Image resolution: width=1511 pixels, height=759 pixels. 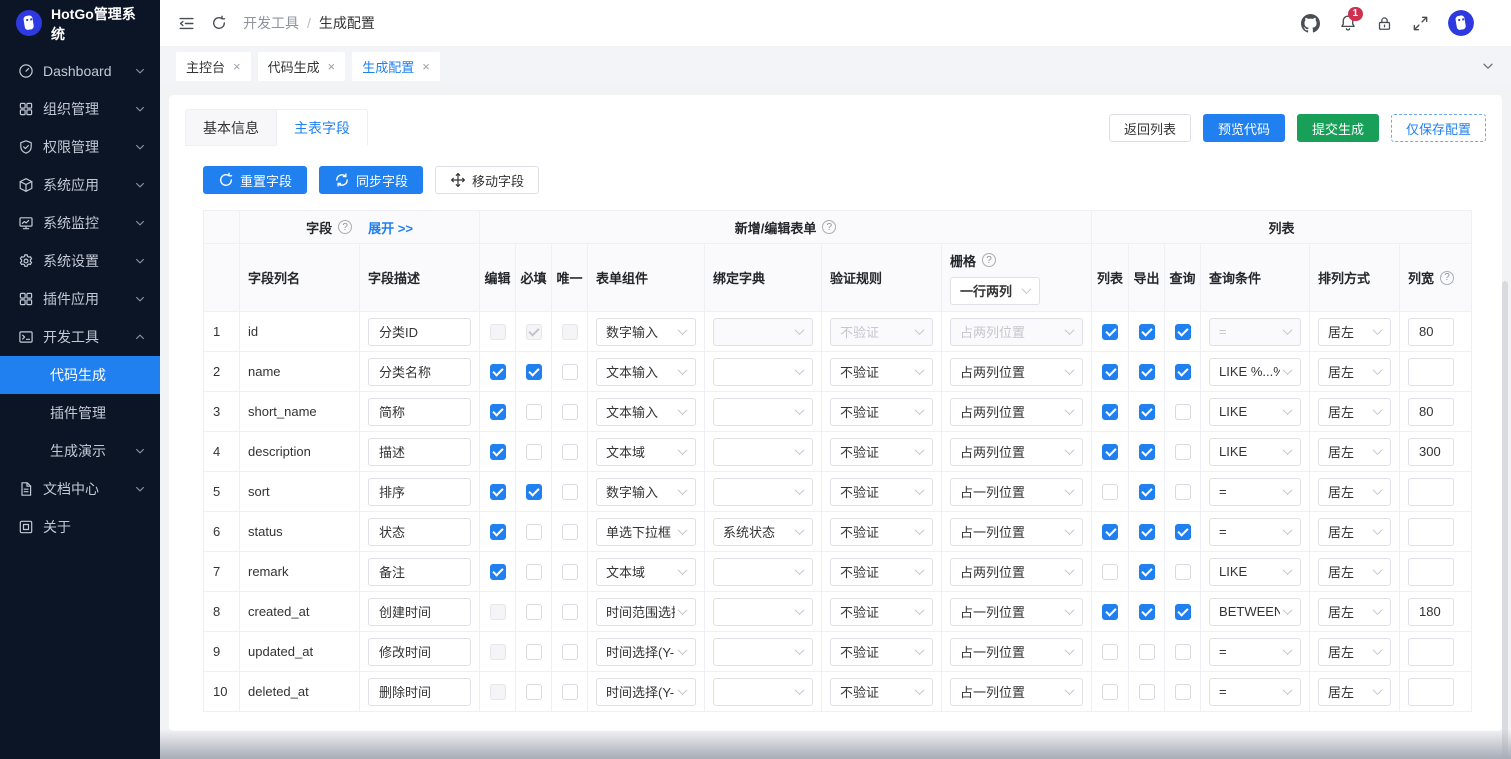 What do you see at coordinates (255, 180) in the screenshot?
I see `reset-fields-button: 重置字段` at bounding box center [255, 180].